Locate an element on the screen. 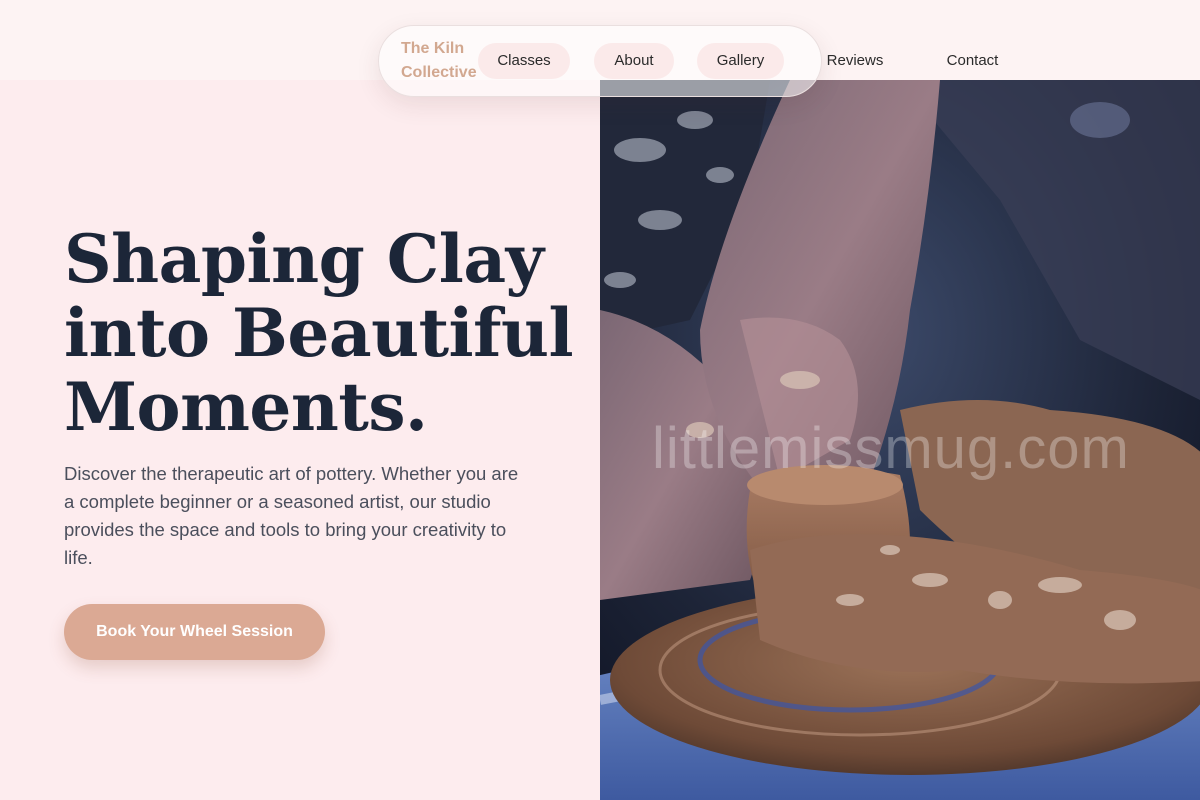 Image resolution: width=1200 pixels, height=800 pixels. book-wheel-session-button: Book Your Wheel Session is located at coordinates (194, 632).